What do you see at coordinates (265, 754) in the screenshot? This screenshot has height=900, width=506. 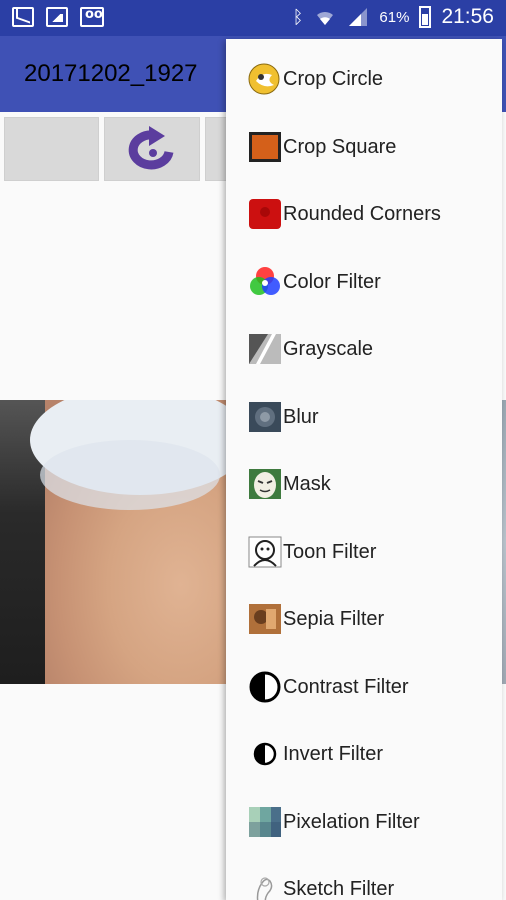 I see `invert-filter-icon` at bounding box center [265, 754].